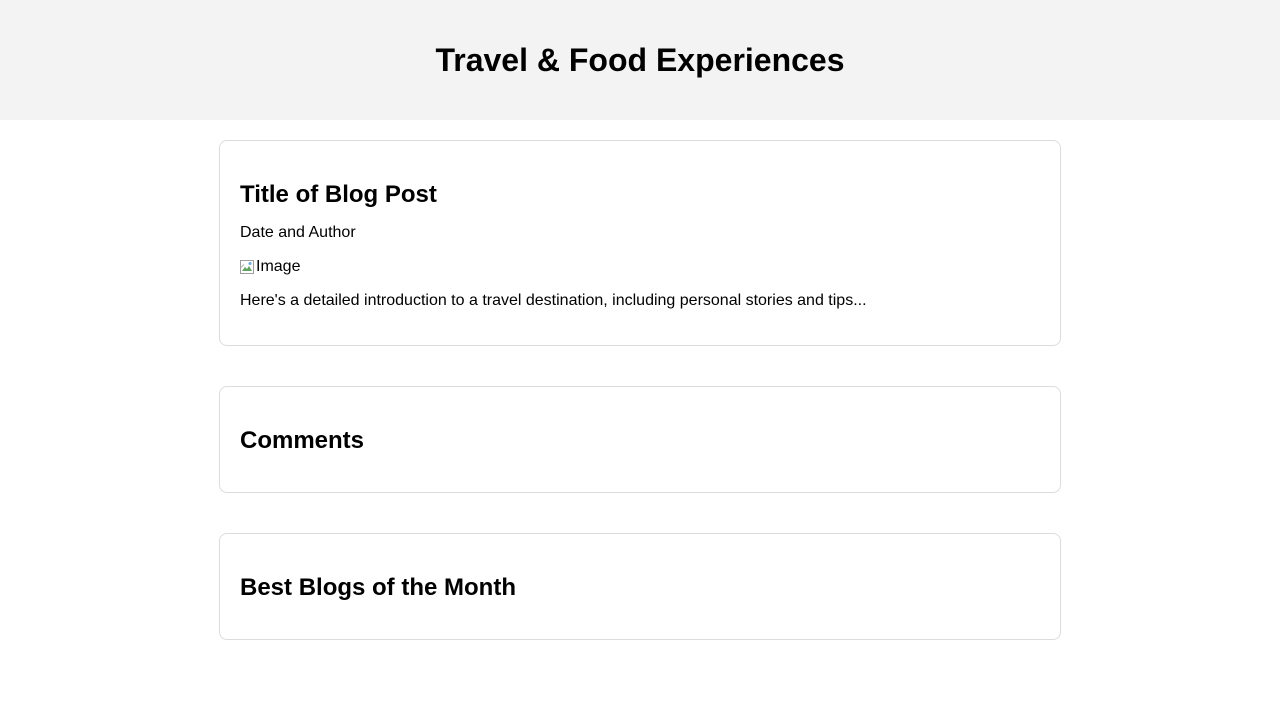 The height and width of the screenshot is (720, 1280). What do you see at coordinates (302, 440) in the screenshot?
I see `comments-heading: Comments` at bounding box center [302, 440].